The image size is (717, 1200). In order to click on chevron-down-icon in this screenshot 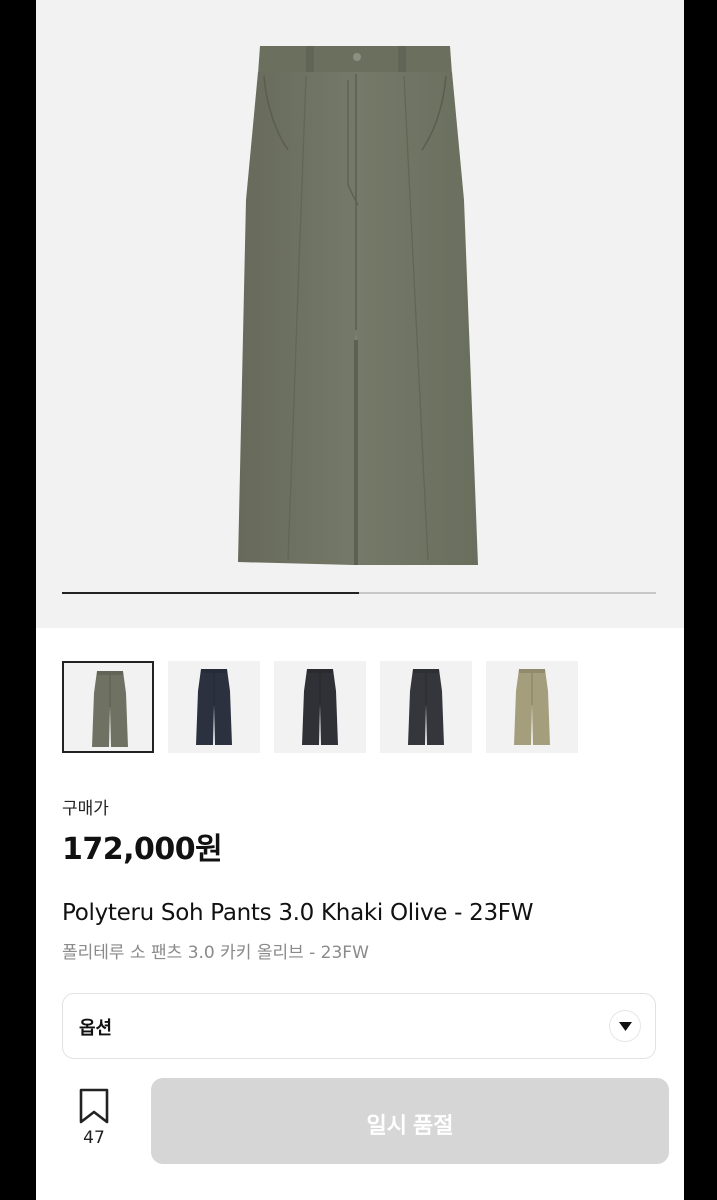, I will do `click(625, 1026)`.